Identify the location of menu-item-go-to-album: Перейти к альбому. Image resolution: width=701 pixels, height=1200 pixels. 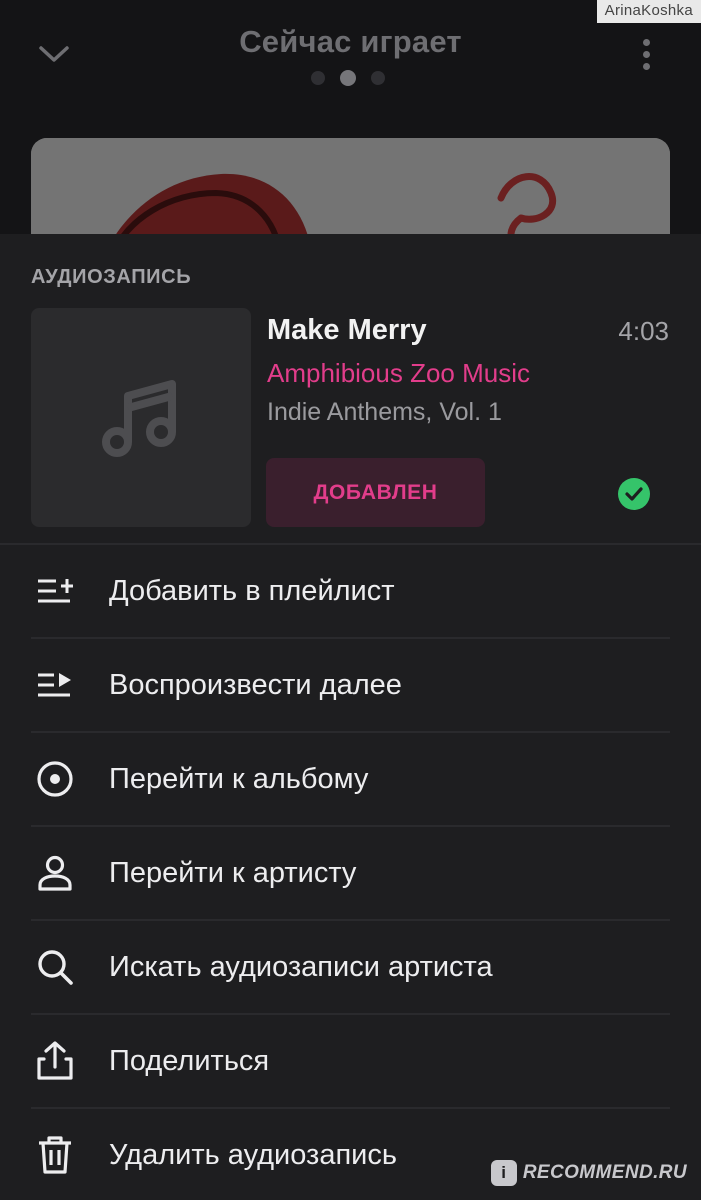
(350, 780).